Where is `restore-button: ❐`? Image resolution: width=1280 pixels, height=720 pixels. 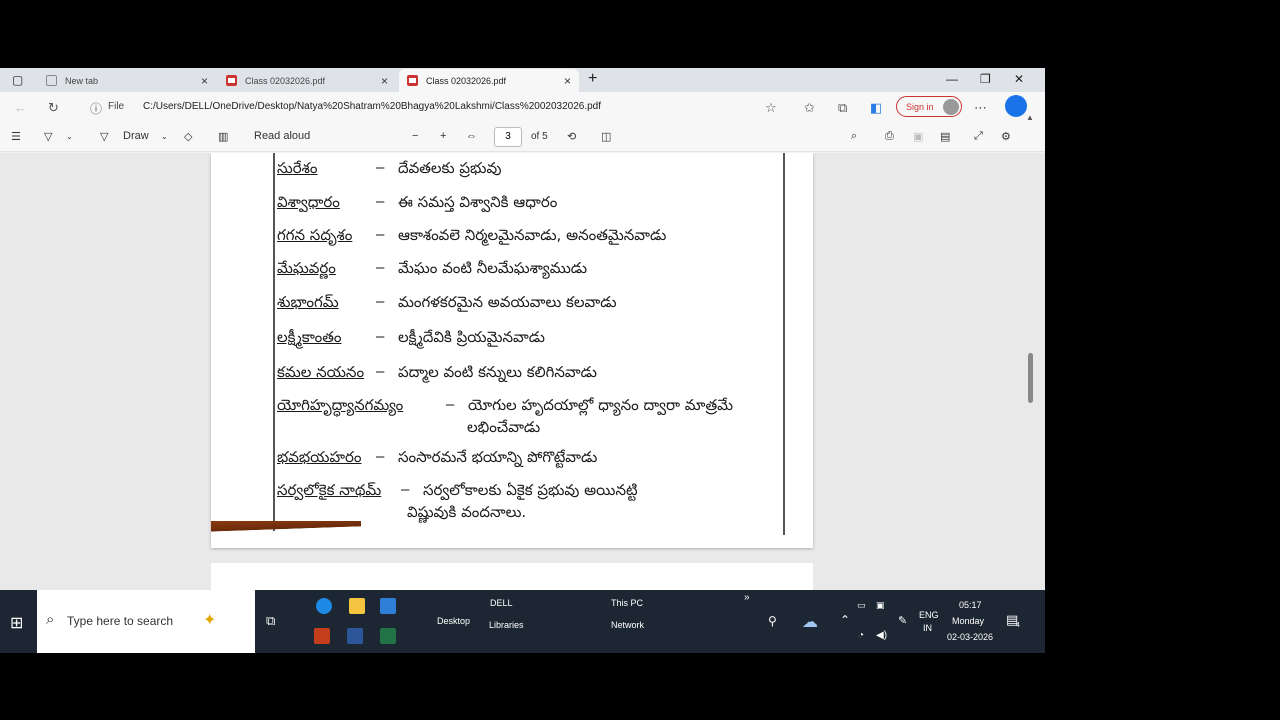
restore-button: ❐ is located at coordinates (985, 79).